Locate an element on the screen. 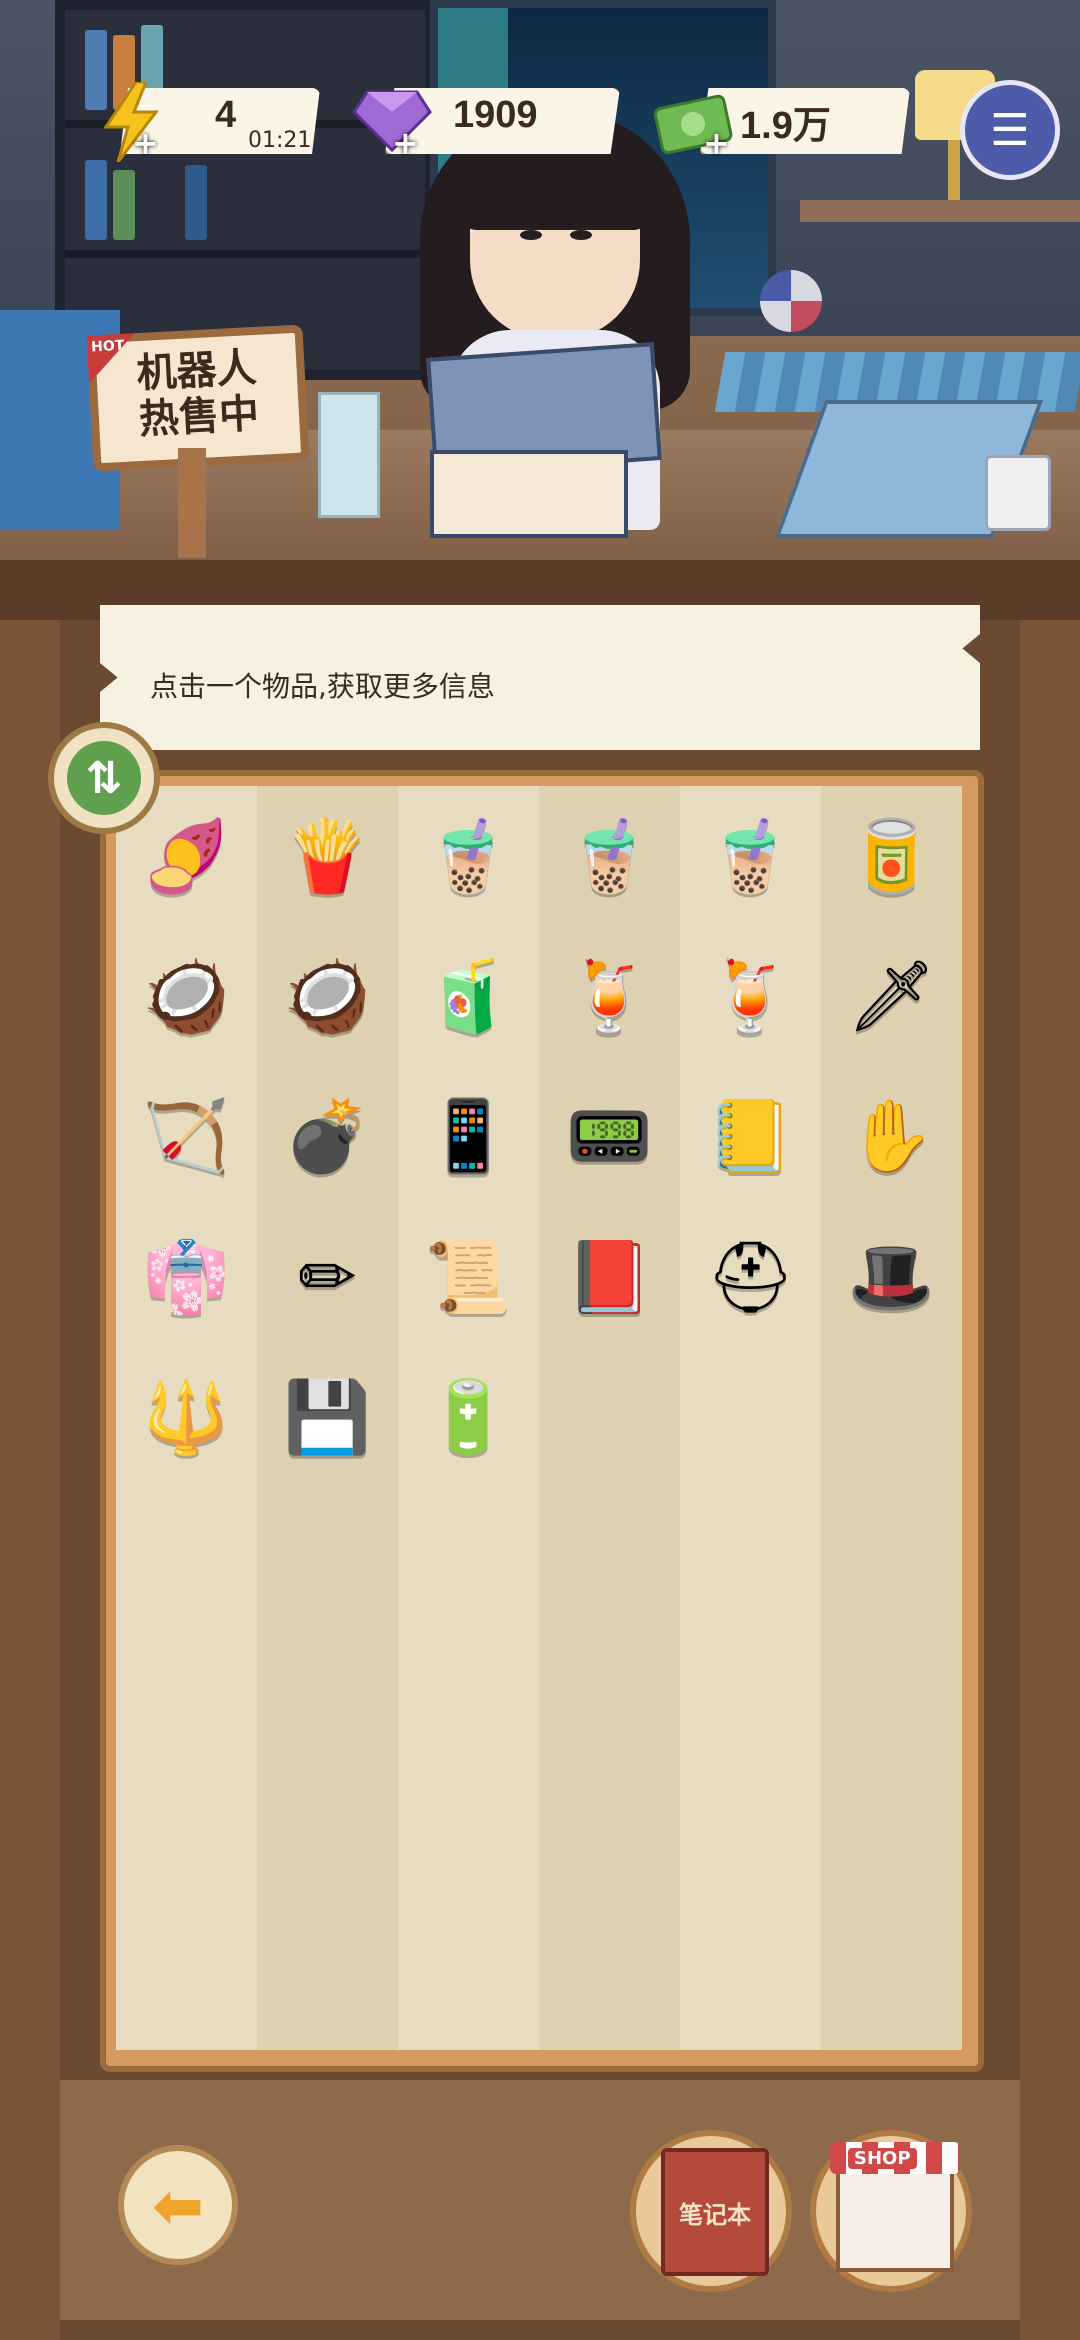  notebook-icon: 笔记本 is located at coordinates (715, 2212).